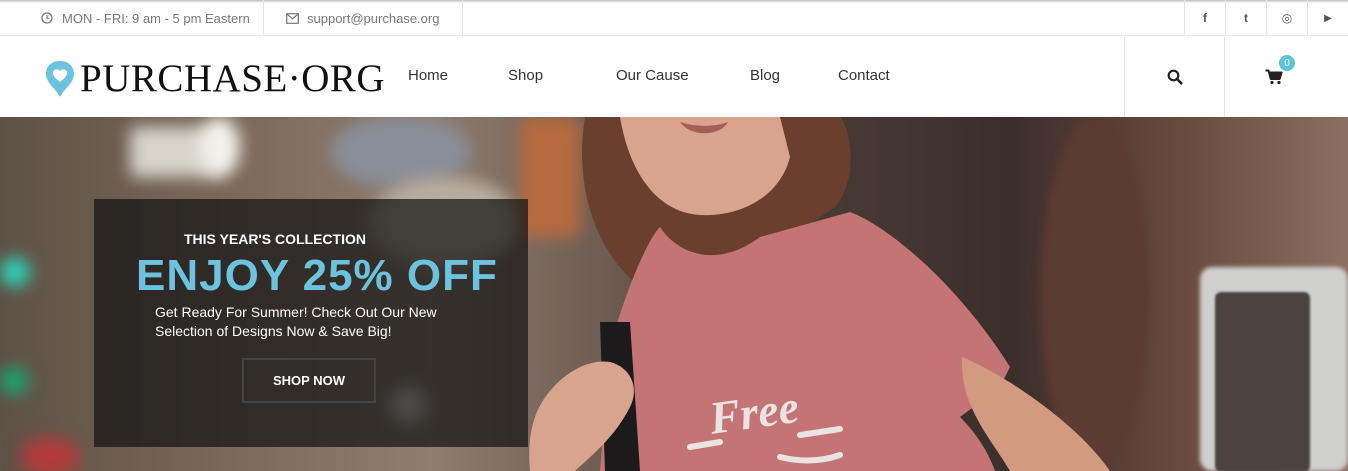  I want to click on nav-home: Home, so click(428, 75).